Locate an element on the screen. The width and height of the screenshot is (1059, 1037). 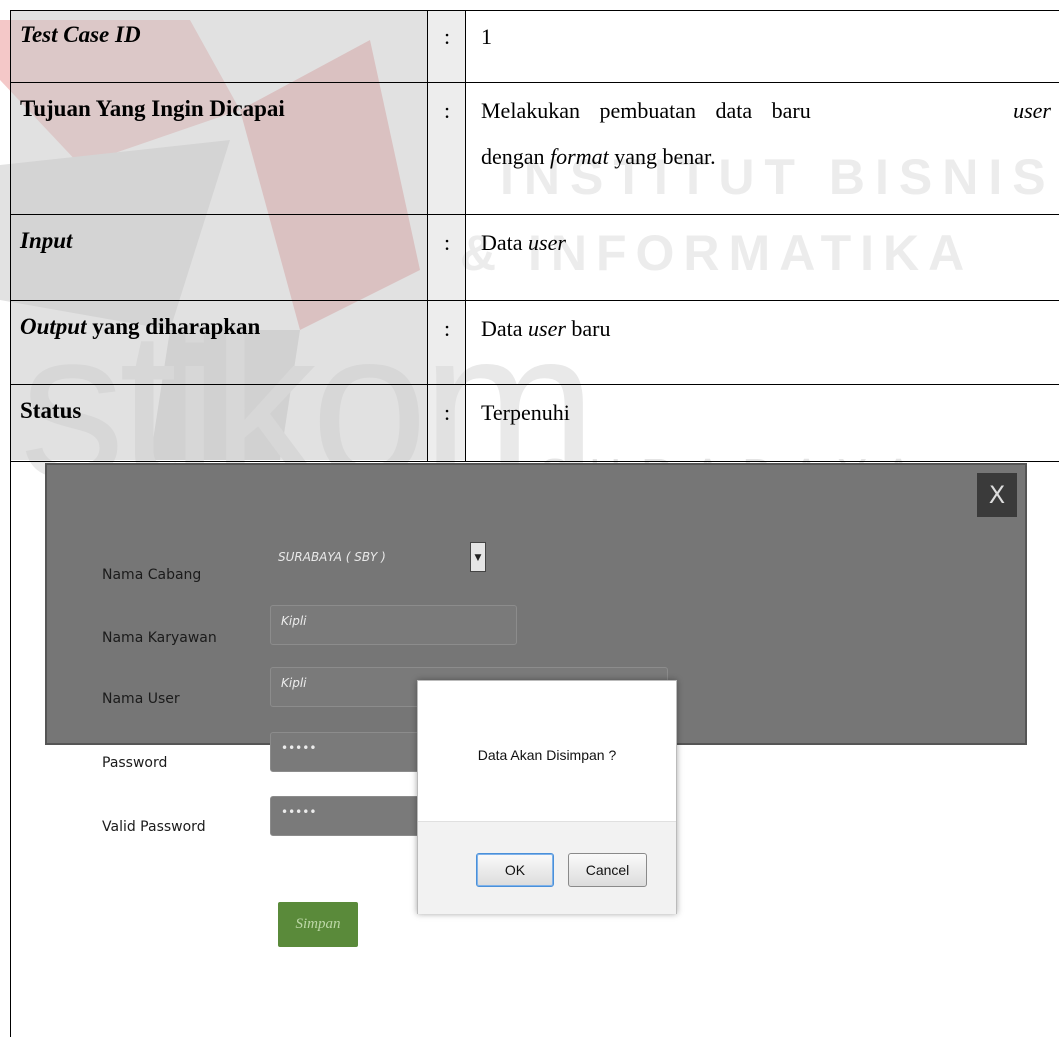
confirm-message: Data Akan Disimpan ? is located at coordinates (547, 755).